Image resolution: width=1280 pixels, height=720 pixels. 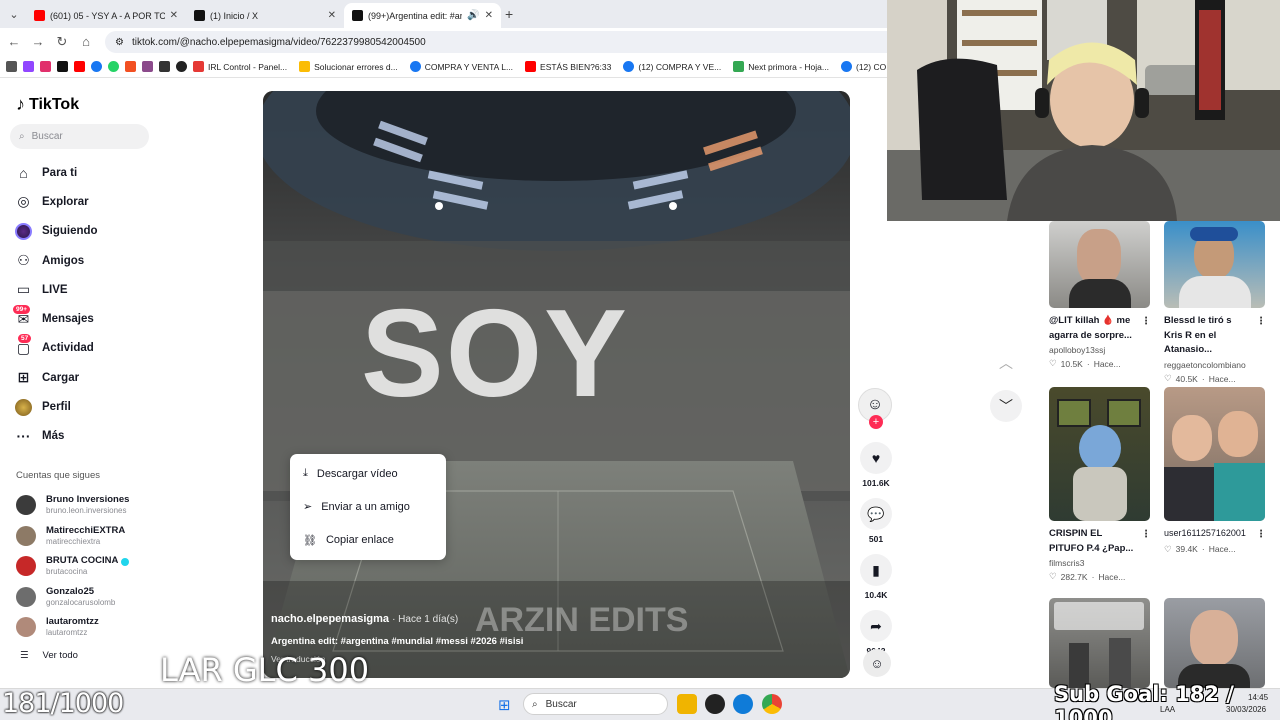 What do you see at coordinates (1006, 363) in the screenshot?
I see `previous-video-chevron-up-icon: ︿` at bounding box center [1006, 363].